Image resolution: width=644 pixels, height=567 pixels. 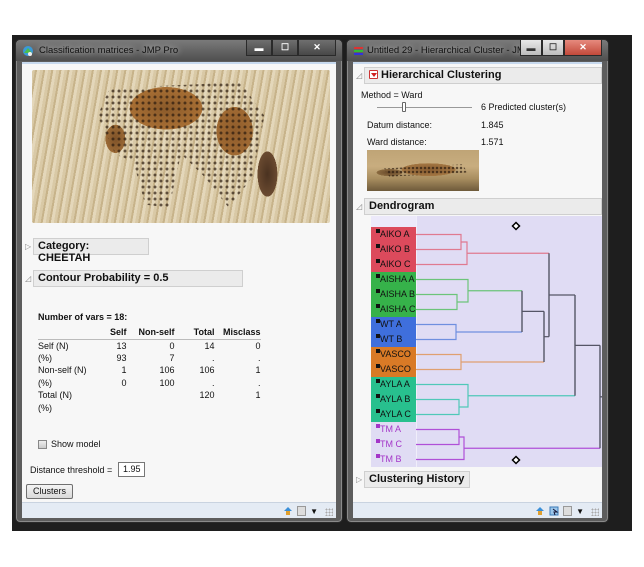 I want to click on cluster-count-slider-thumb, so click(x=404, y=107).